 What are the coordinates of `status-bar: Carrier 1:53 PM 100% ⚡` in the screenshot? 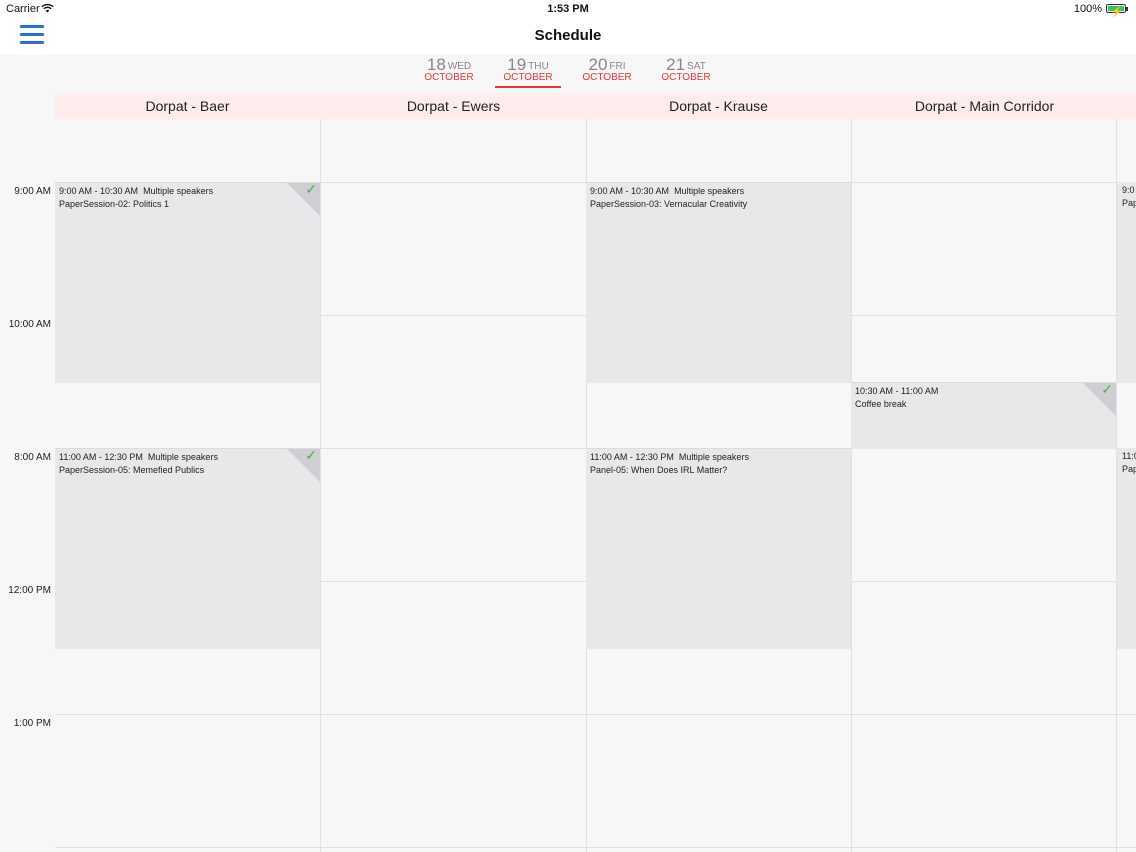 It's located at (568, 9).